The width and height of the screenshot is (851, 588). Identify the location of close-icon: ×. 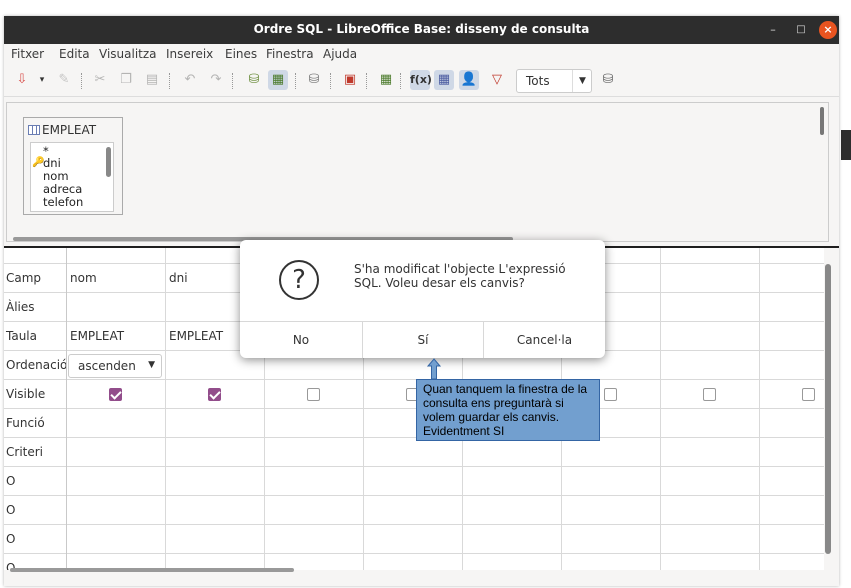
(828, 30).